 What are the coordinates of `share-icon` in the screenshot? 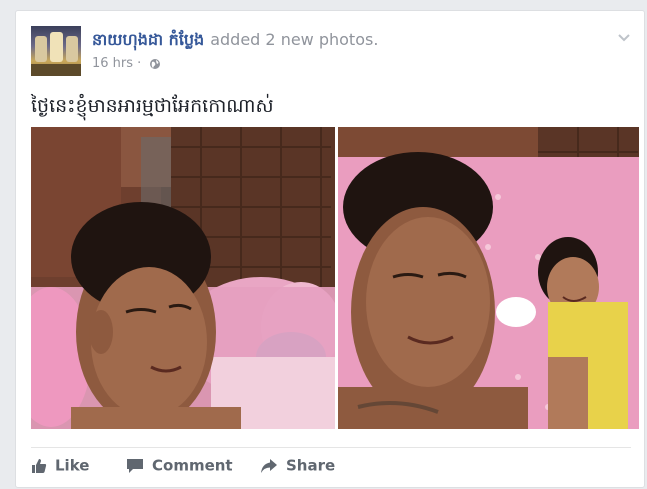 It's located at (269, 465).